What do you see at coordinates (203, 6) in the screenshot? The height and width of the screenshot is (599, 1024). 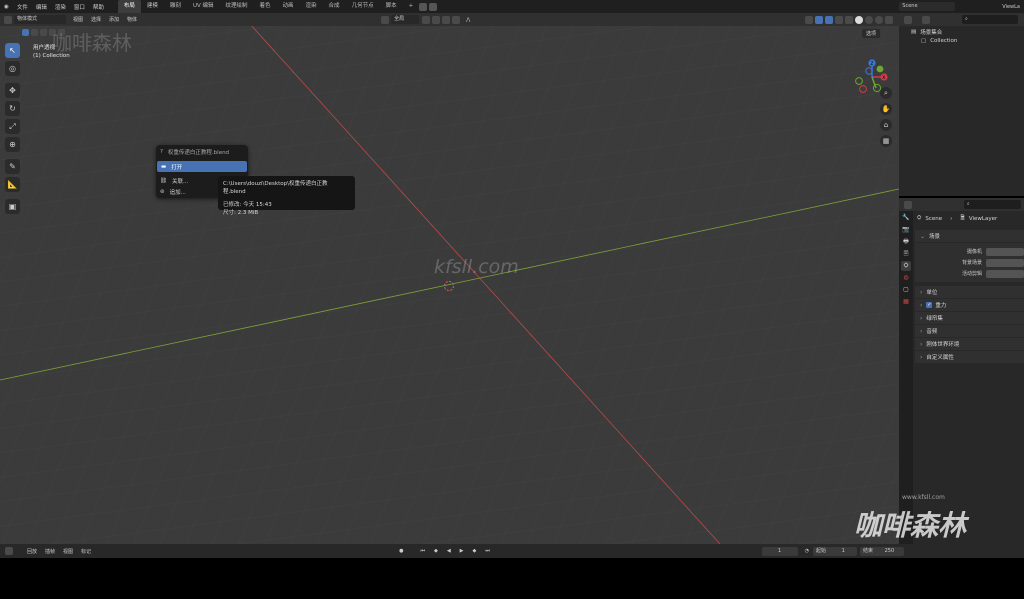 I see `tab-uv-editing: UV 编辑` at bounding box center [203, 6].